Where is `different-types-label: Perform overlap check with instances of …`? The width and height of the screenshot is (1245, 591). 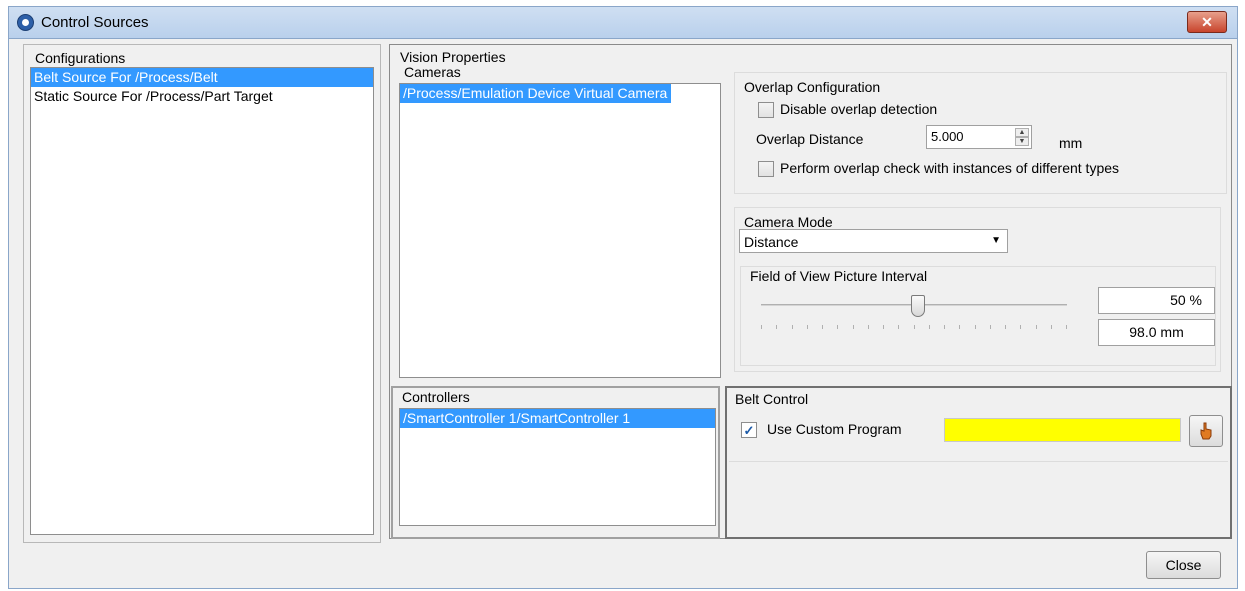 different-types-label: Perform overlap check with instances of … is located at coordinates (950, 168).